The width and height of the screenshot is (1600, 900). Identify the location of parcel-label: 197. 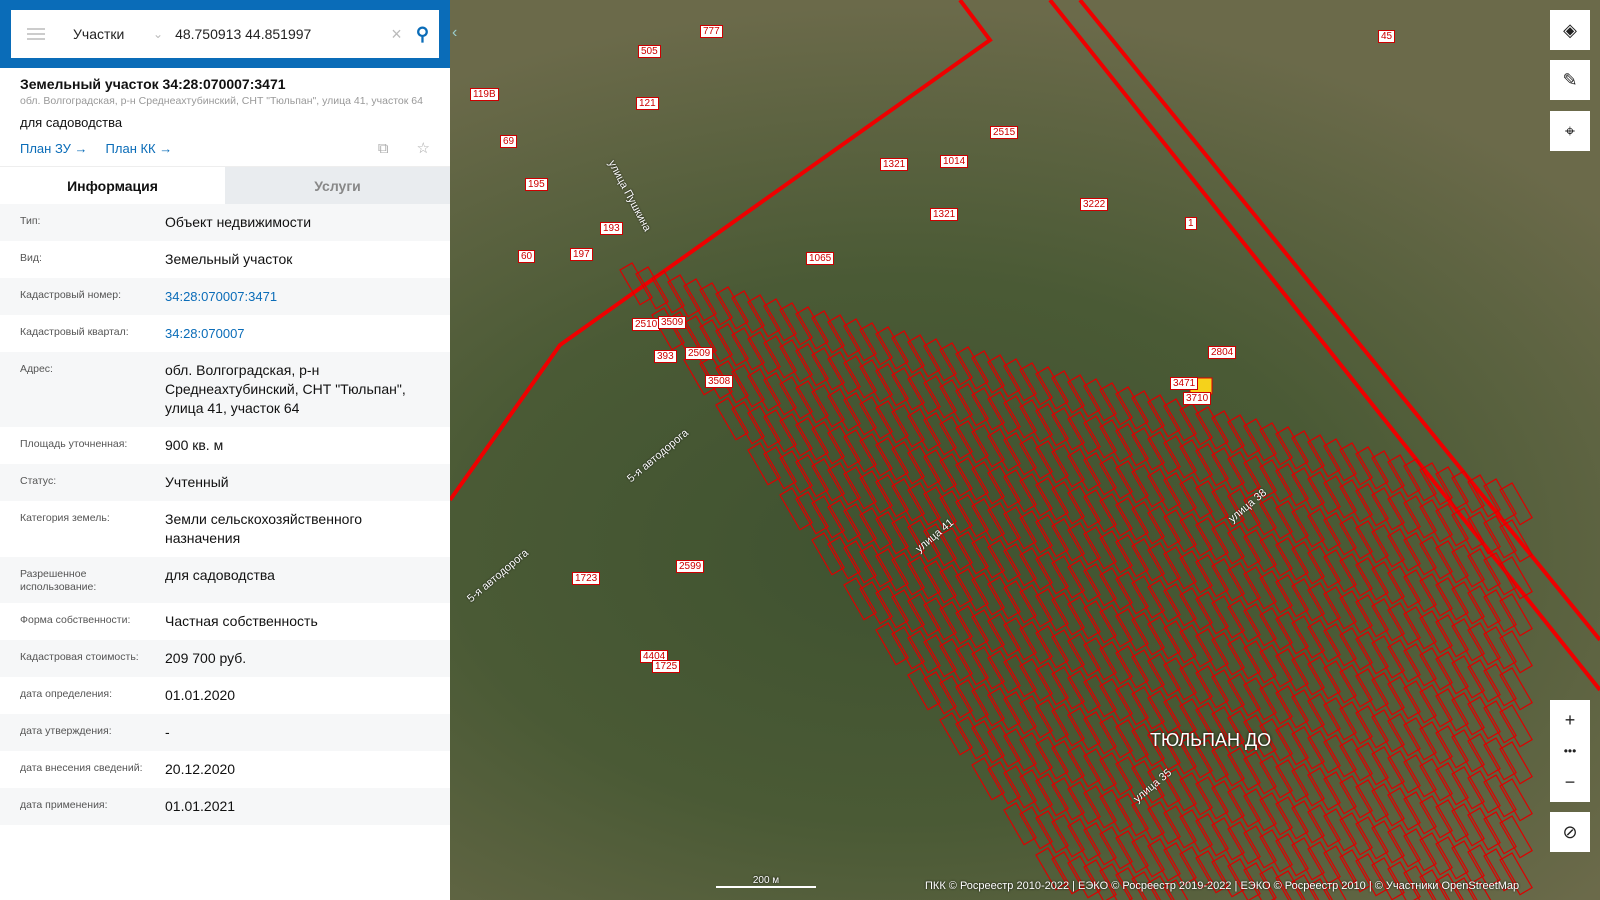
(581, 254).